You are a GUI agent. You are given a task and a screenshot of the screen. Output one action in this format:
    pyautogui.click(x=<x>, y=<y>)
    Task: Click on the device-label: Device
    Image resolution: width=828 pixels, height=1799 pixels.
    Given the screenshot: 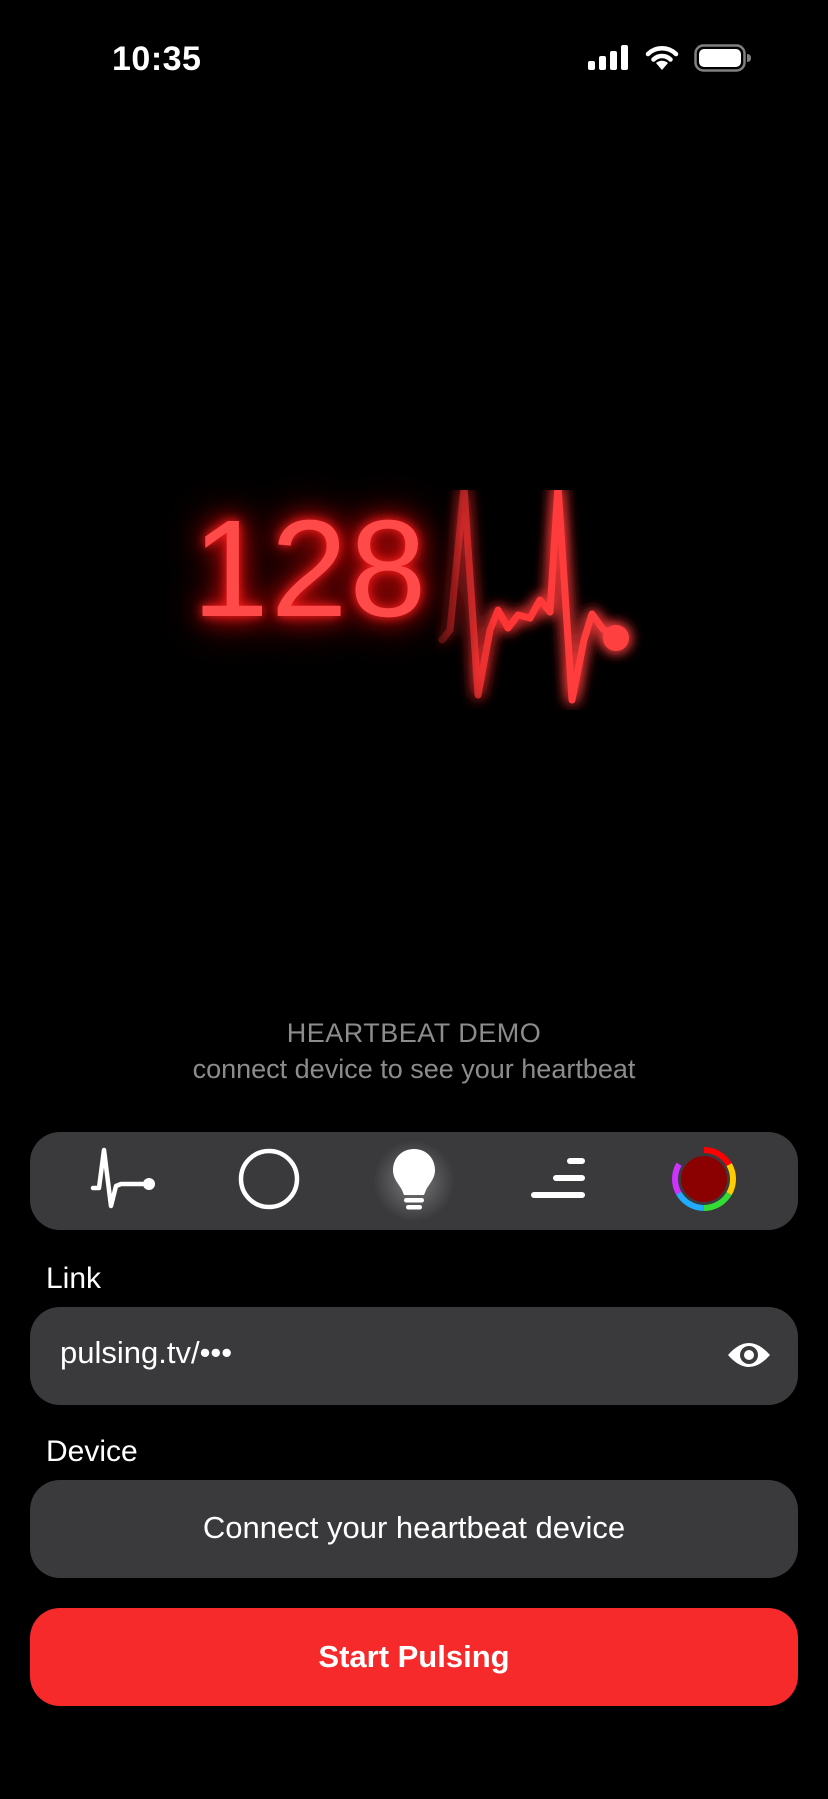 What is the action you would take?
    pyautogui.click(x=92, y=1451)
    